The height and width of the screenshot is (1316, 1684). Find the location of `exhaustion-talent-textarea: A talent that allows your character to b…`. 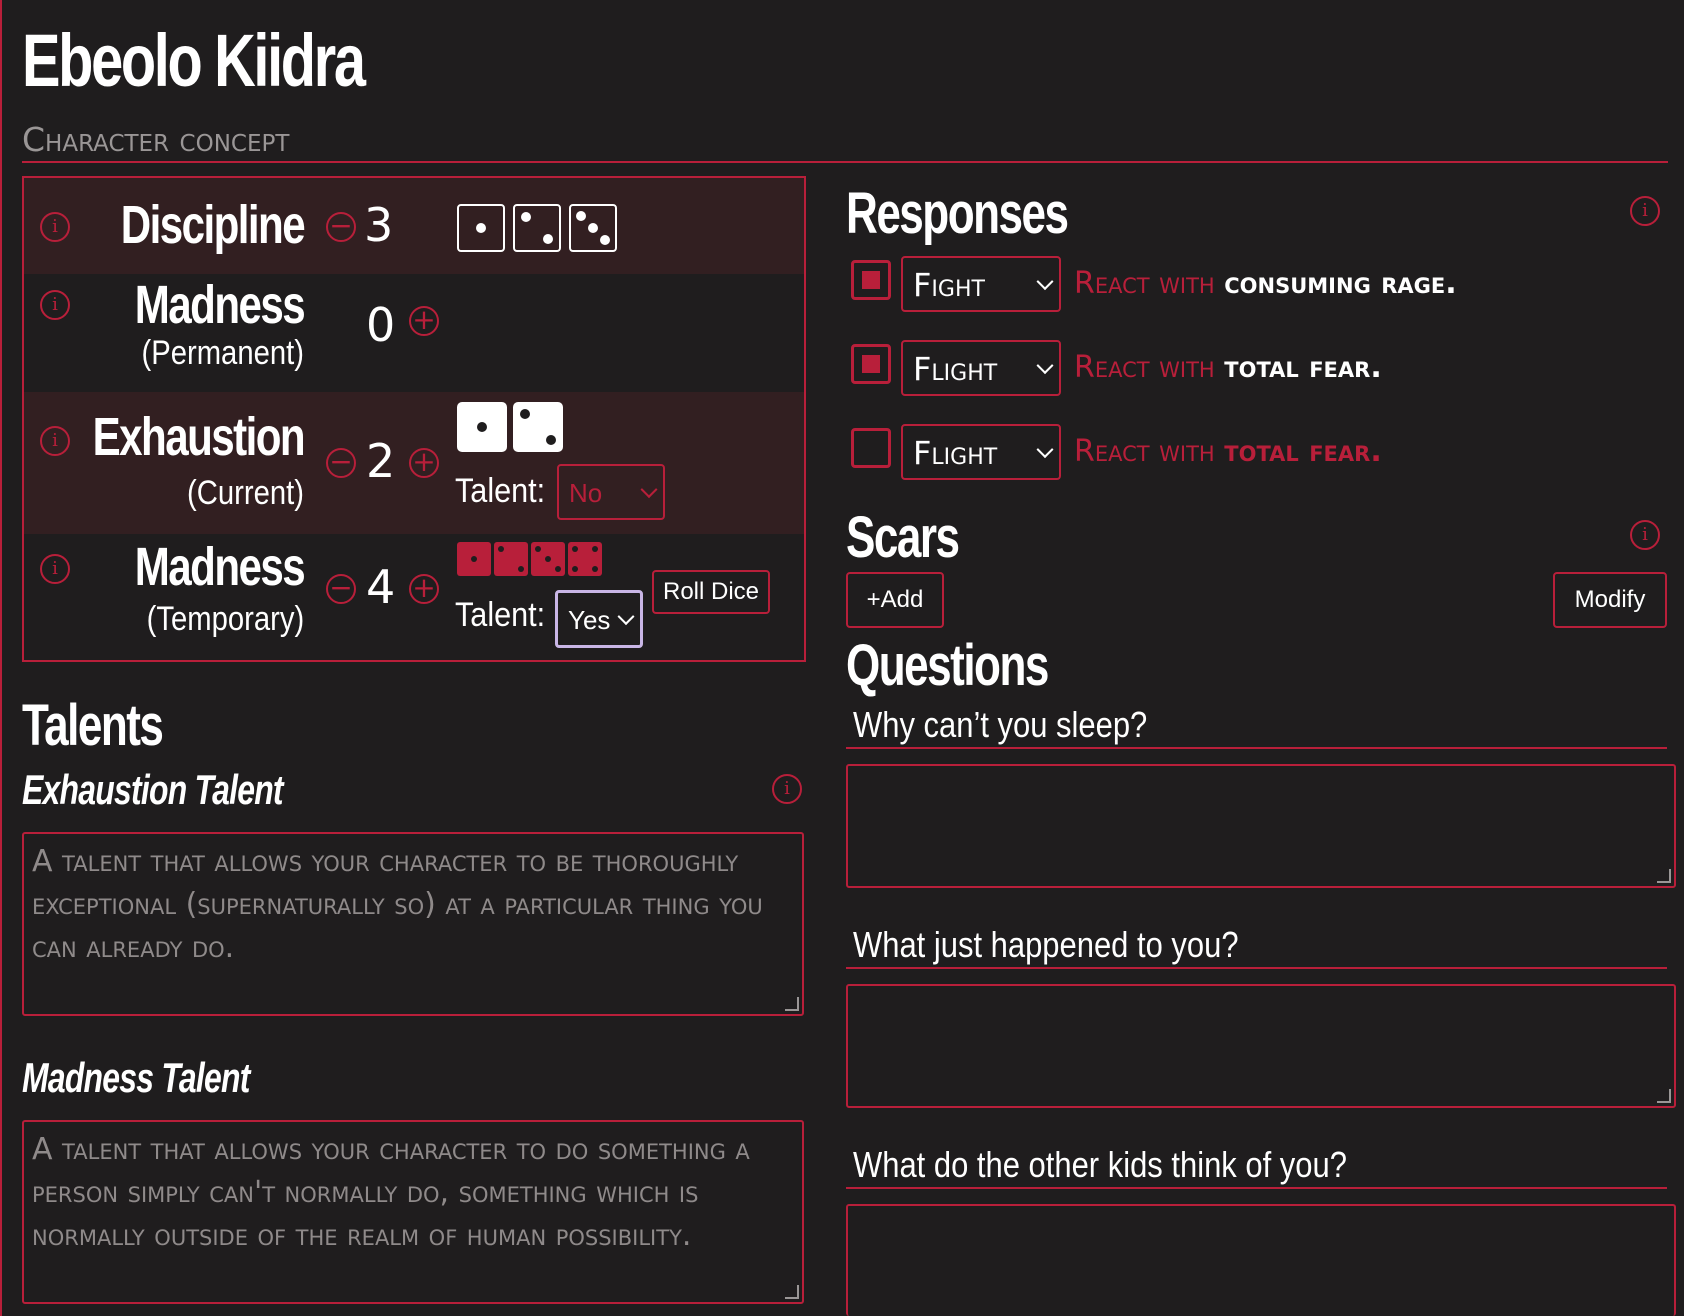

exhaustion-talent-textarea: A talent that allows your character to b… is located at coordinates (413, 924).